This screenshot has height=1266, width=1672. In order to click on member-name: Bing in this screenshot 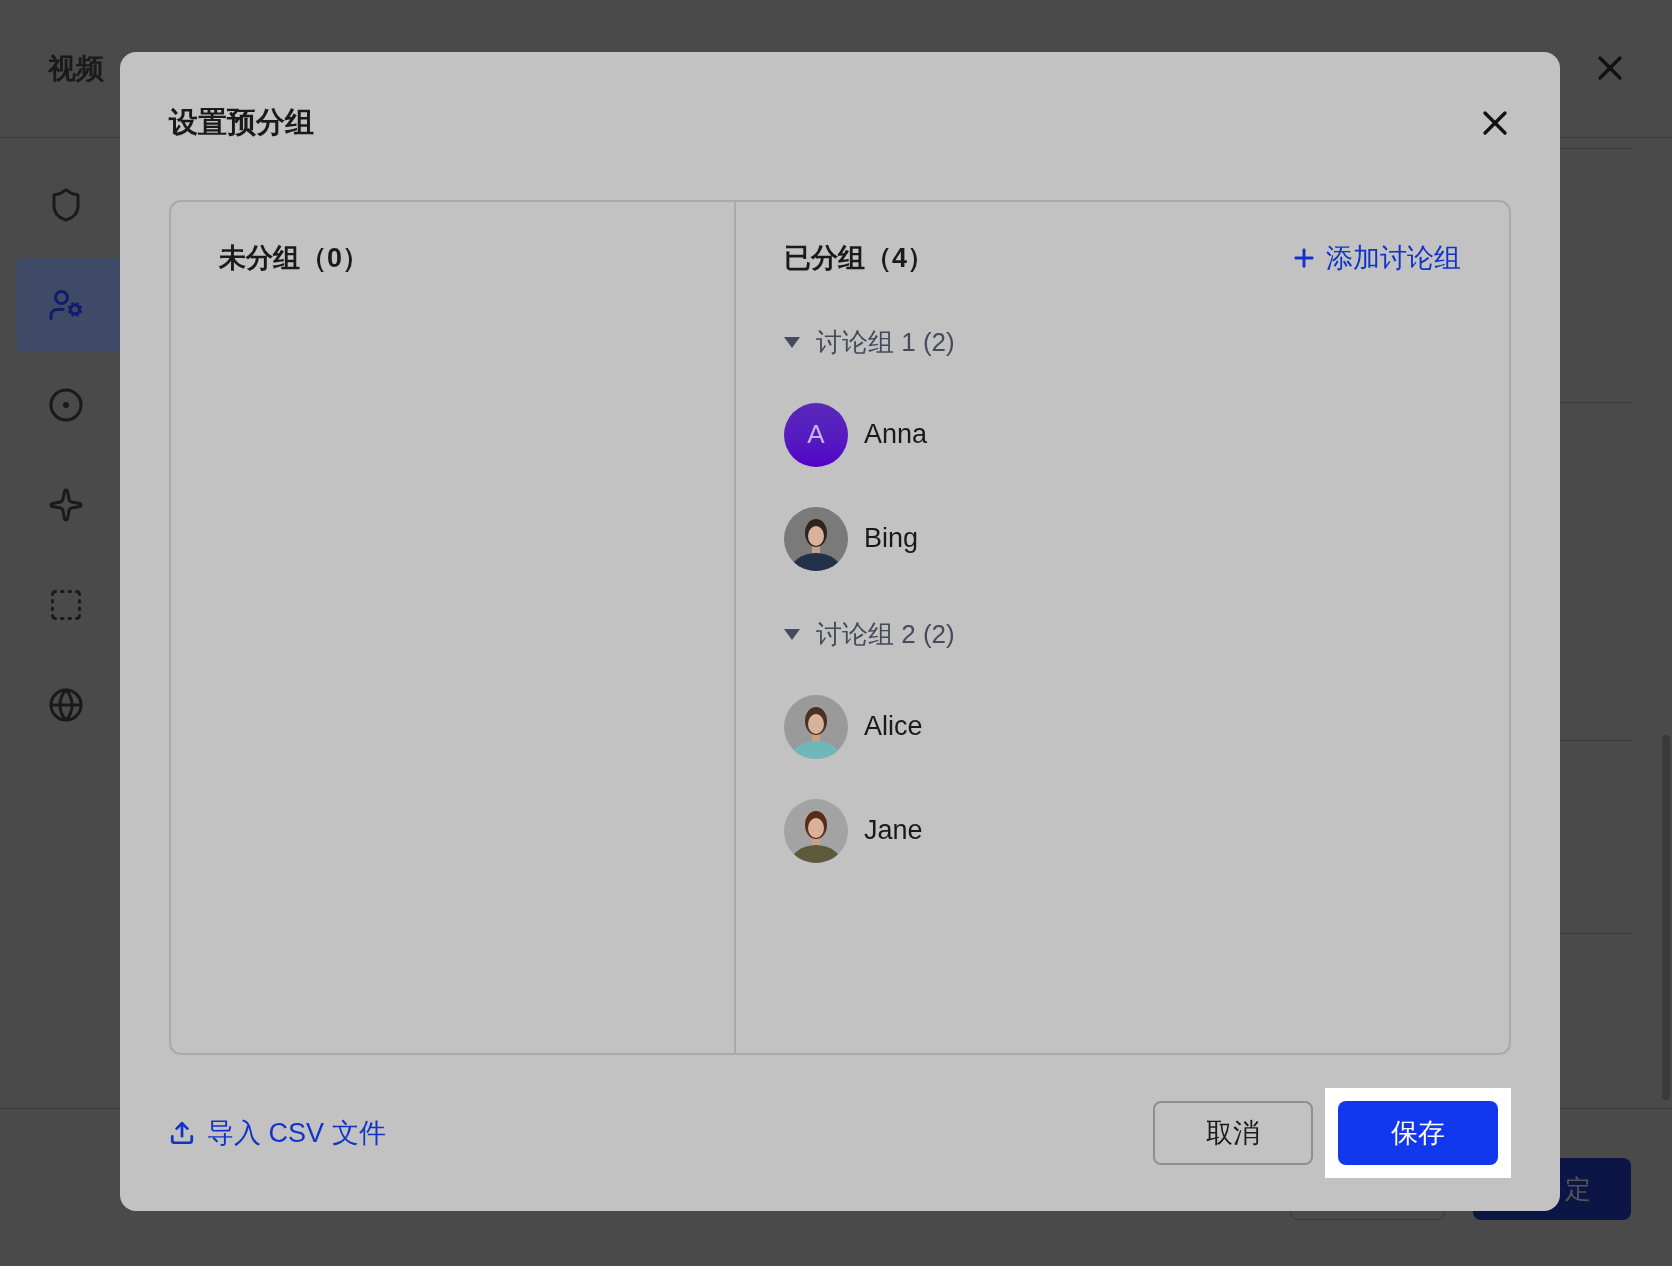, I will do `click(891, 539)`.